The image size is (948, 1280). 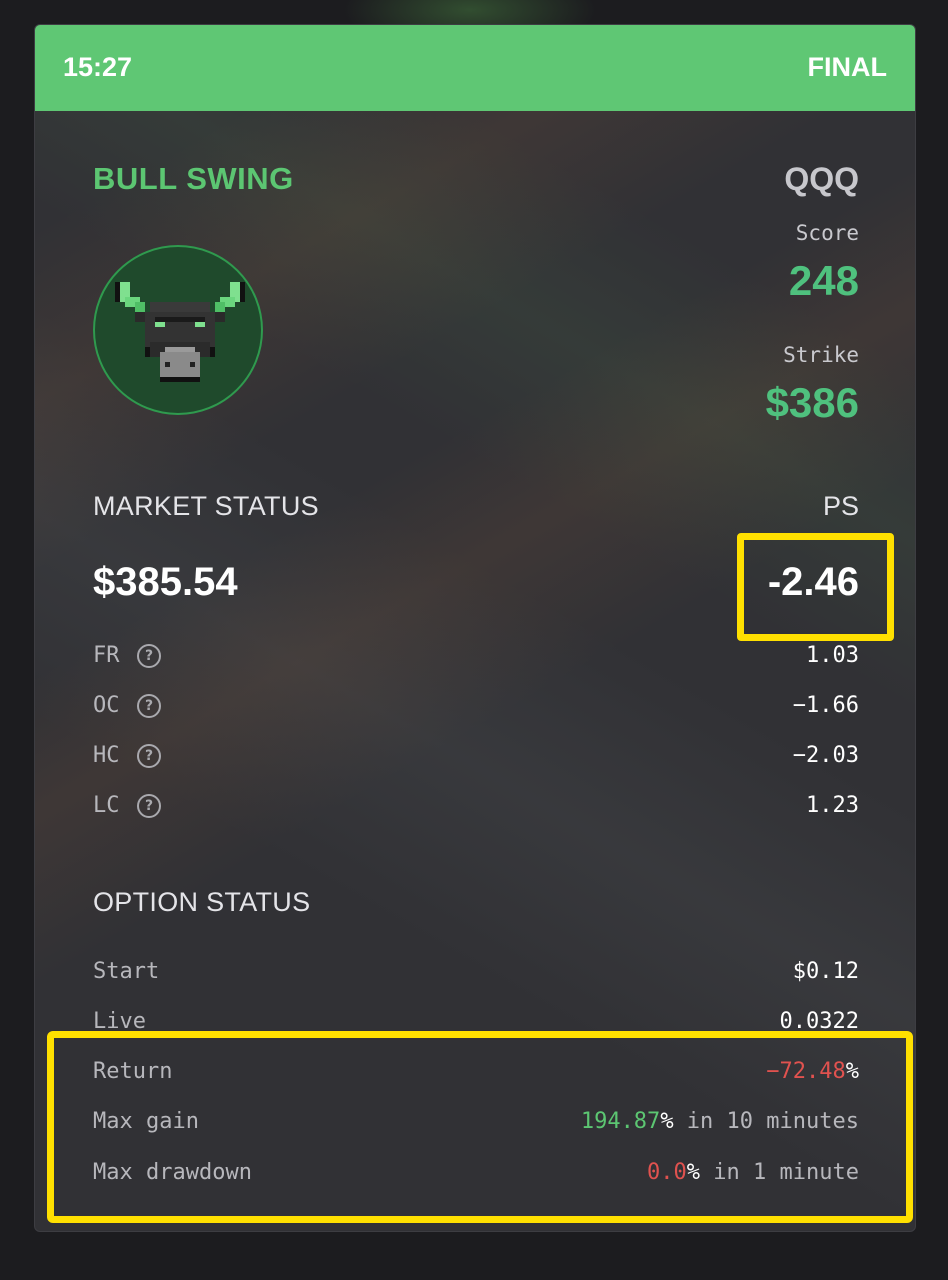 What do you see at coordinates (480, 1127) in the screenshot?
I see `option-stats-highlight-box` at bounding box center [480, 1127].